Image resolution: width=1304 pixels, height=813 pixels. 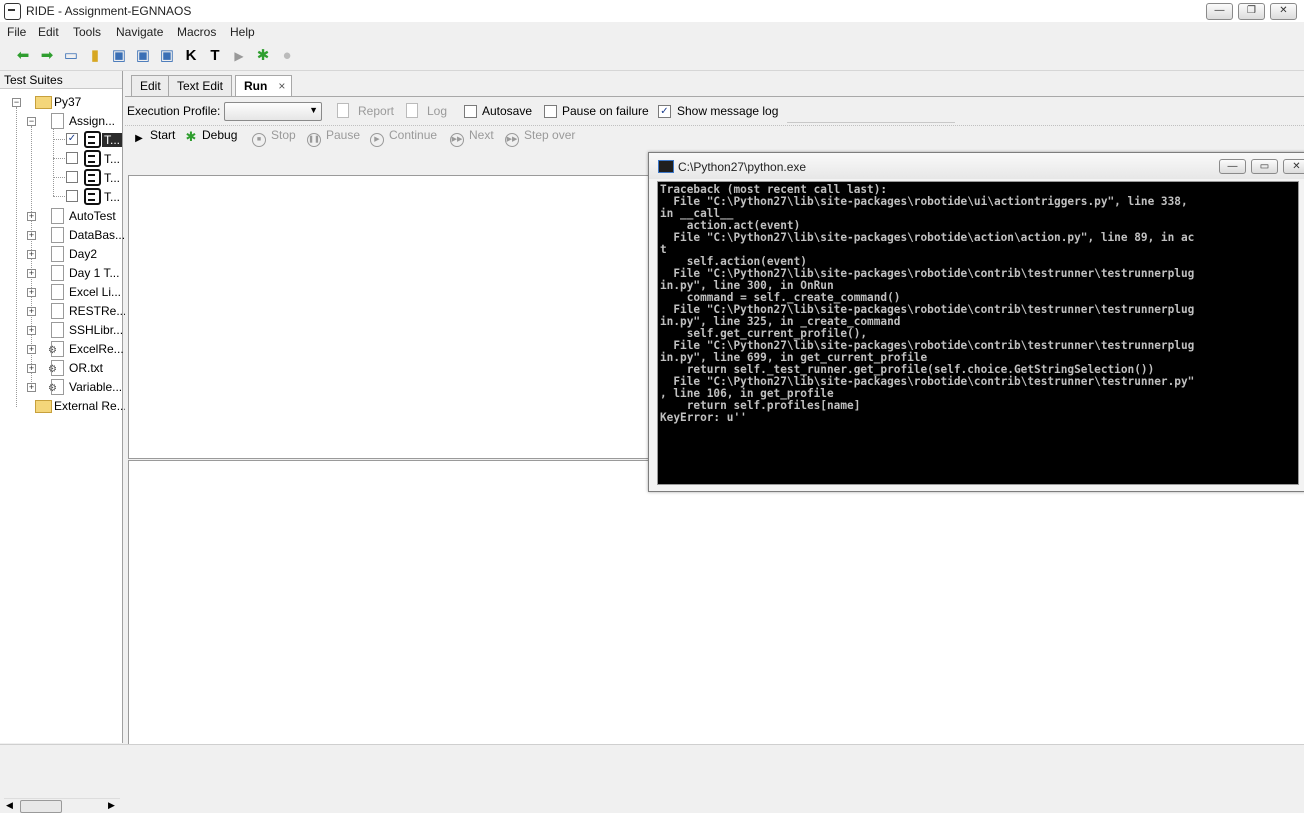 What do you see at coordinates (274, 137) in the screenshot?
I see `stop-button: ■ Stop` at bounding box center [274, 137].